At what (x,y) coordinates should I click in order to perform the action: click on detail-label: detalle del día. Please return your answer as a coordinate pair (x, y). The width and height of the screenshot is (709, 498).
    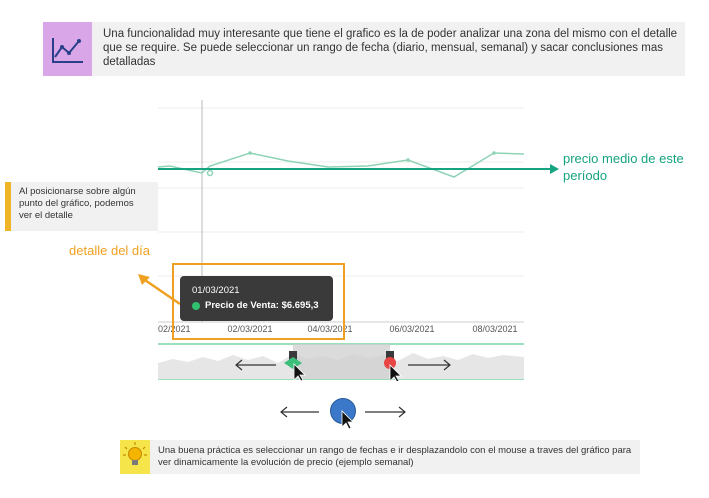
    Looking at the image, I should click on (109, 250).